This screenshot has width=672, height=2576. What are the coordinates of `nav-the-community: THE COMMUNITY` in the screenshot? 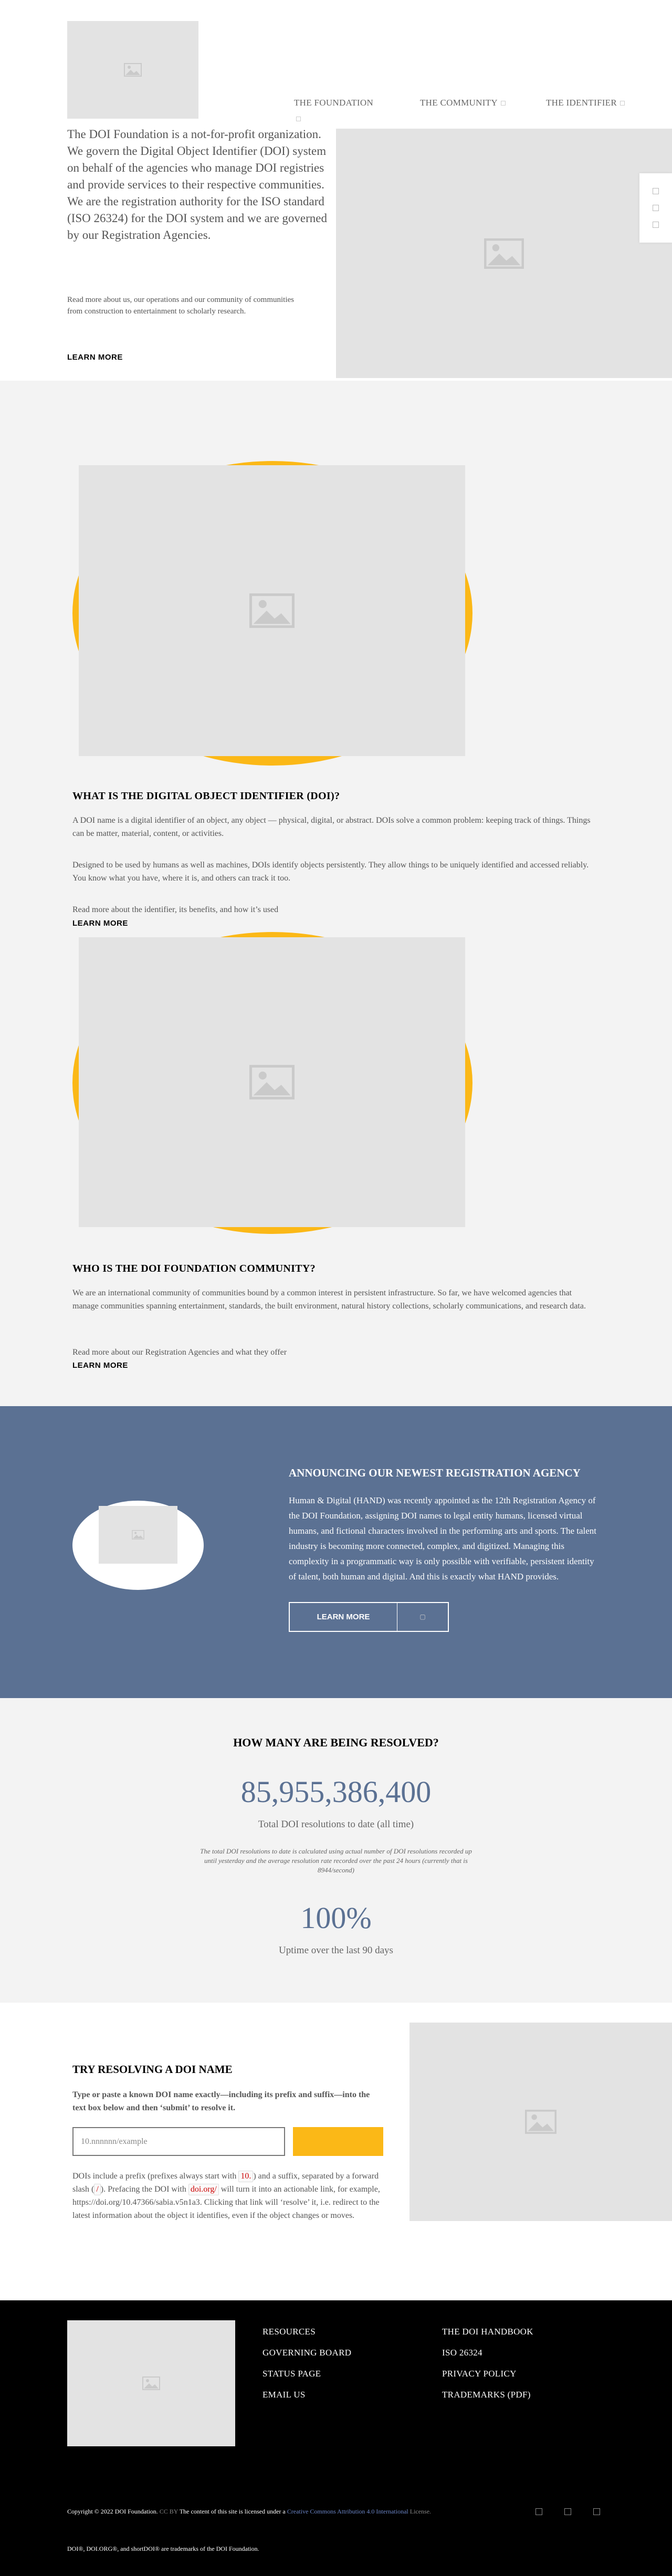 It's located at (463, 103).